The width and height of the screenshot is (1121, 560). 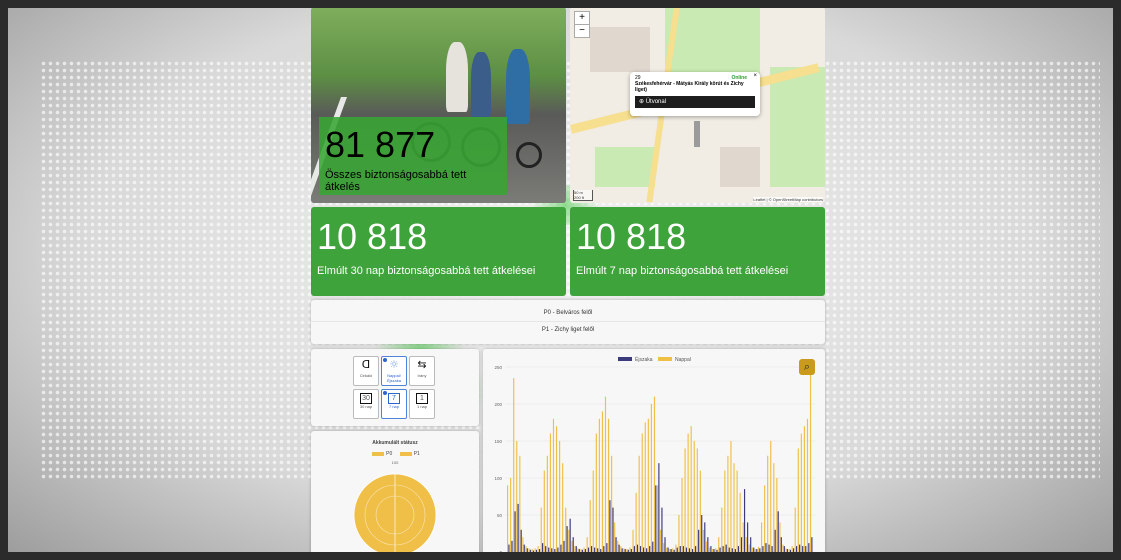 What do you see at coordinates (394, 371) in the screenshot?
I see `day-night-button: ☼ Nappal/ Éjszaka` at bounding box center [394, 371].